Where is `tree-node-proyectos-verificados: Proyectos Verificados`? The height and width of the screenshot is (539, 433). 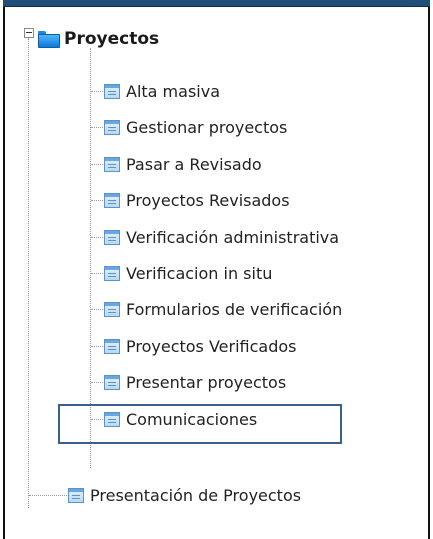
tree-node-proyectos-verificados: Proyectos Verificados is located at coordinates (200, 346).